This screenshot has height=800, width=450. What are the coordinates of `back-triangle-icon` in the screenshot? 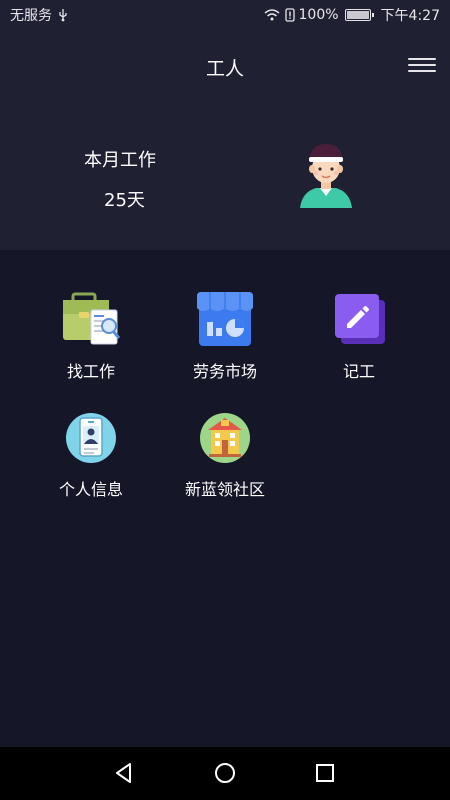 It's located at (124, 773).